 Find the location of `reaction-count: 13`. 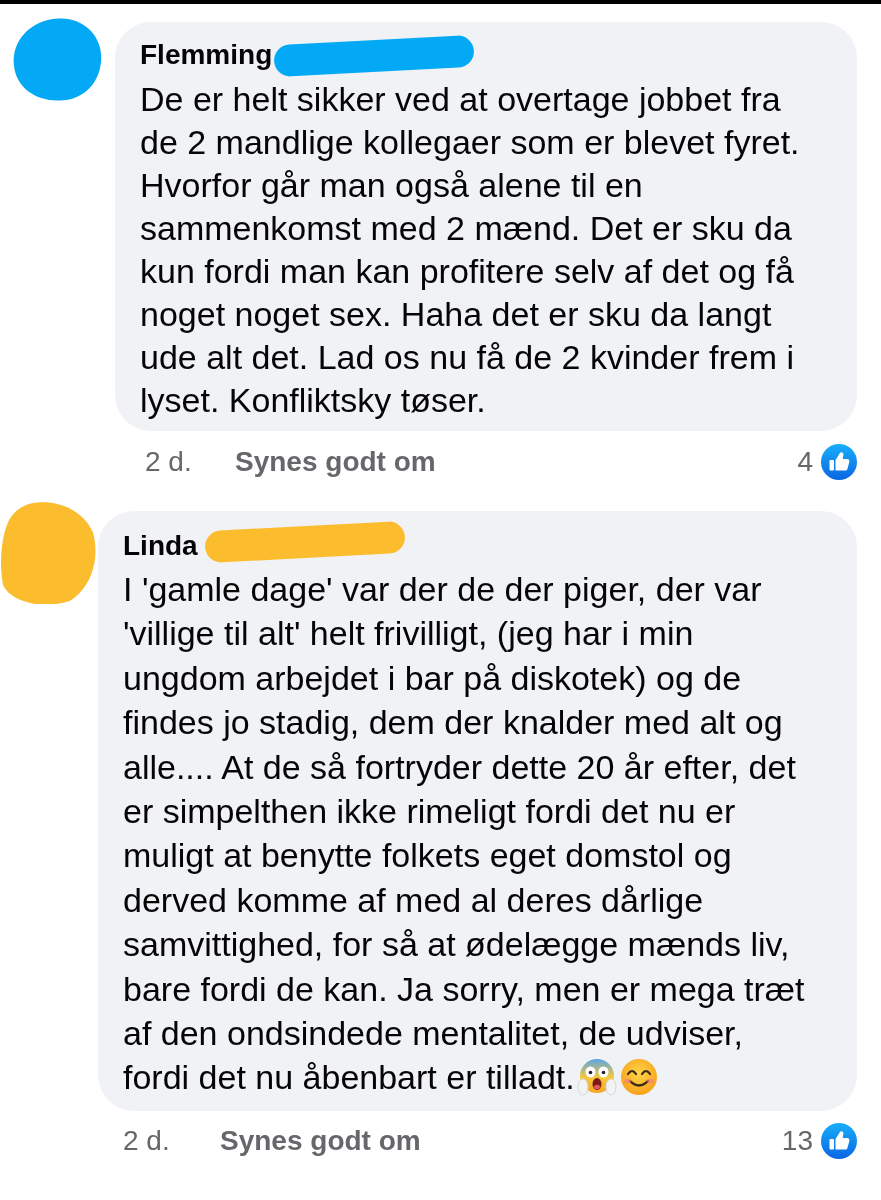

reaction-count: 13 is located at coordinates (797, 1140).